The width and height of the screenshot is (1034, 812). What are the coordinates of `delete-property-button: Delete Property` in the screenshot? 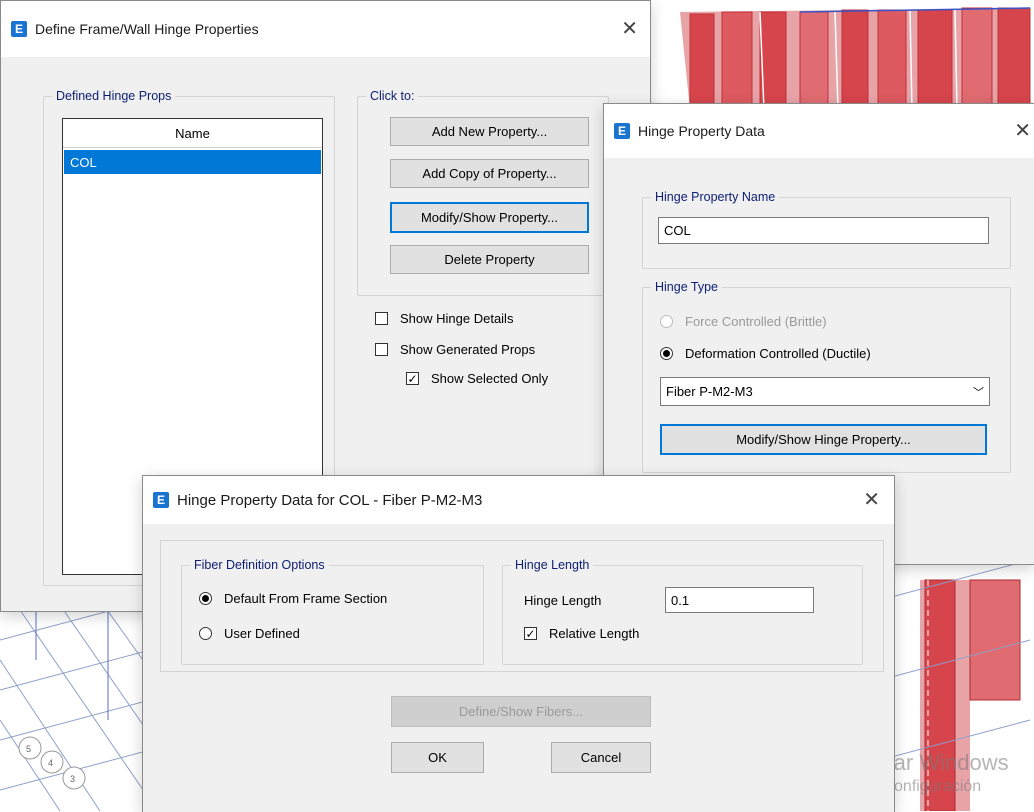 It's located at (489, 259).